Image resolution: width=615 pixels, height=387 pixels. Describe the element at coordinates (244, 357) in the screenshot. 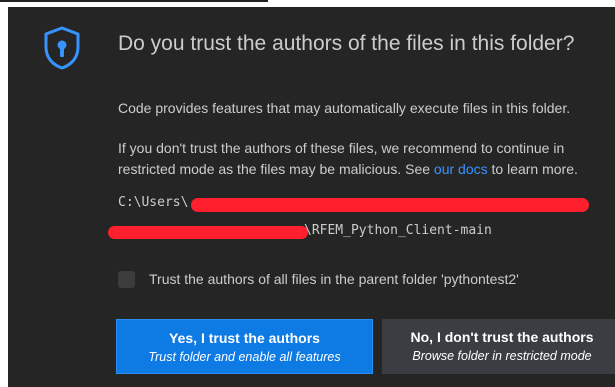

I see `trust-authors-sublabel: Trust folder and enable all features` at that location.